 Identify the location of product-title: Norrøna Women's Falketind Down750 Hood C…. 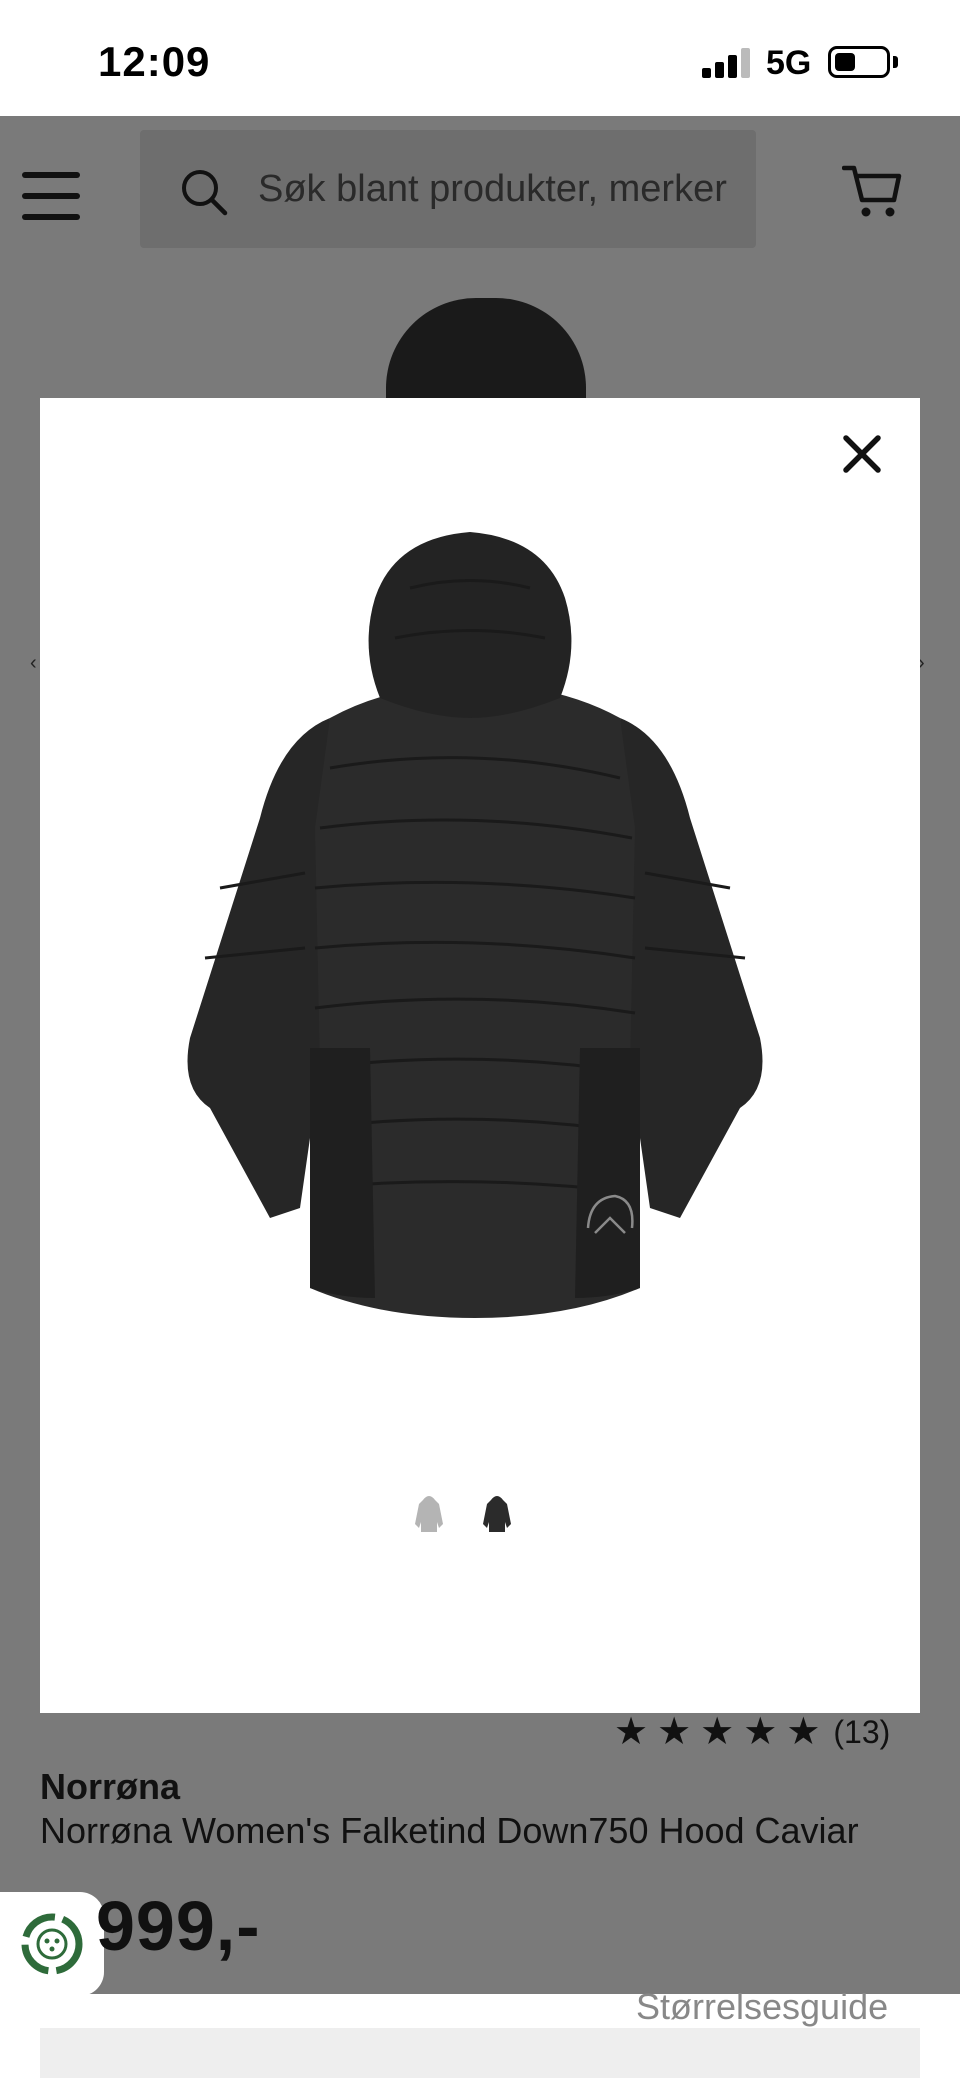
(449, 1830).